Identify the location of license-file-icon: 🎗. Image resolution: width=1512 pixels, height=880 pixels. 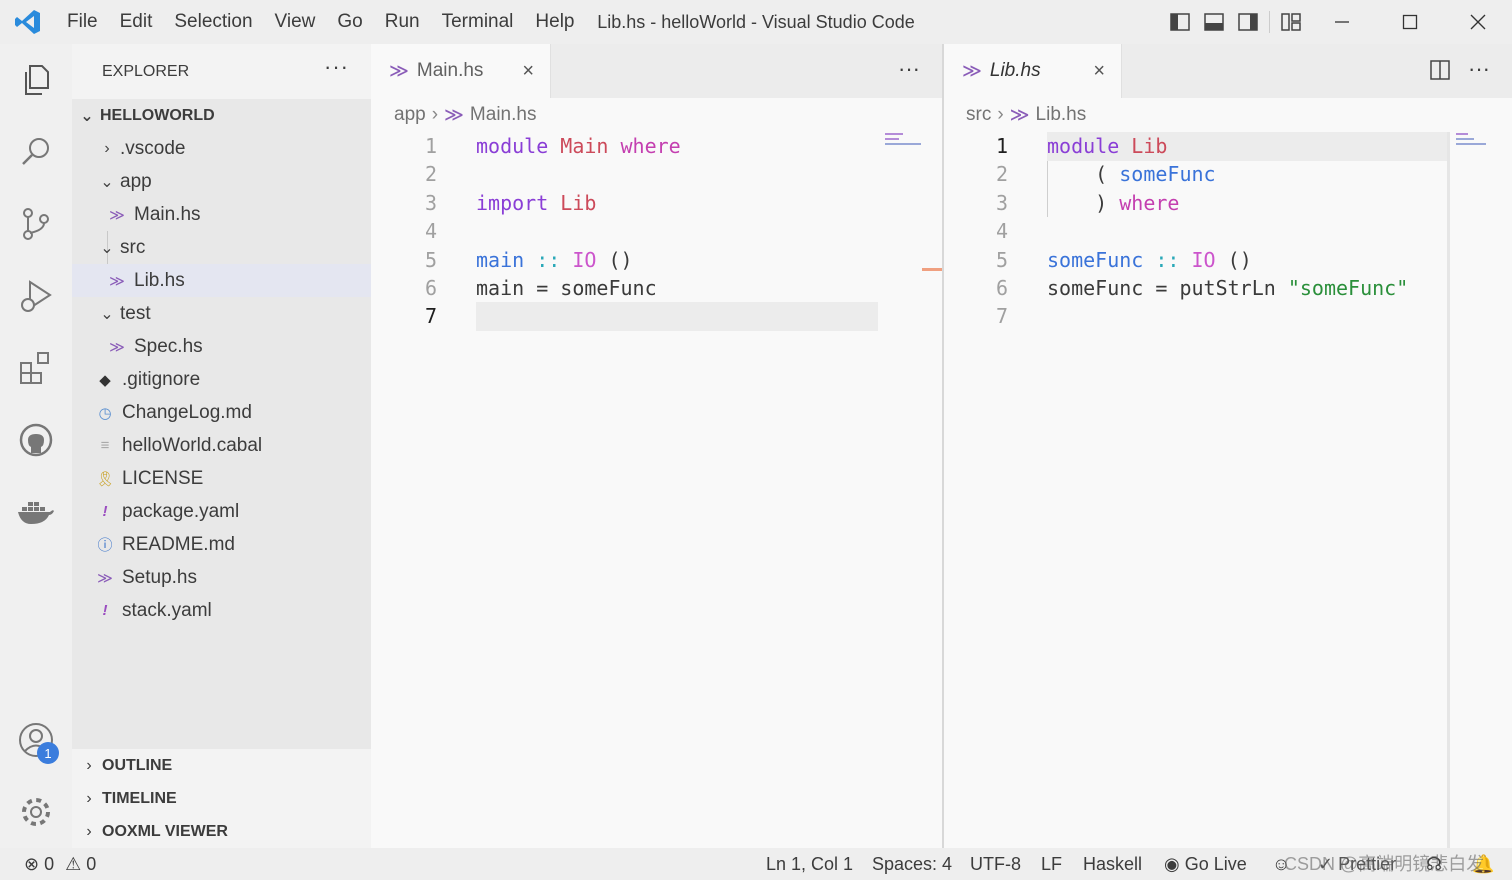
(105, 479).